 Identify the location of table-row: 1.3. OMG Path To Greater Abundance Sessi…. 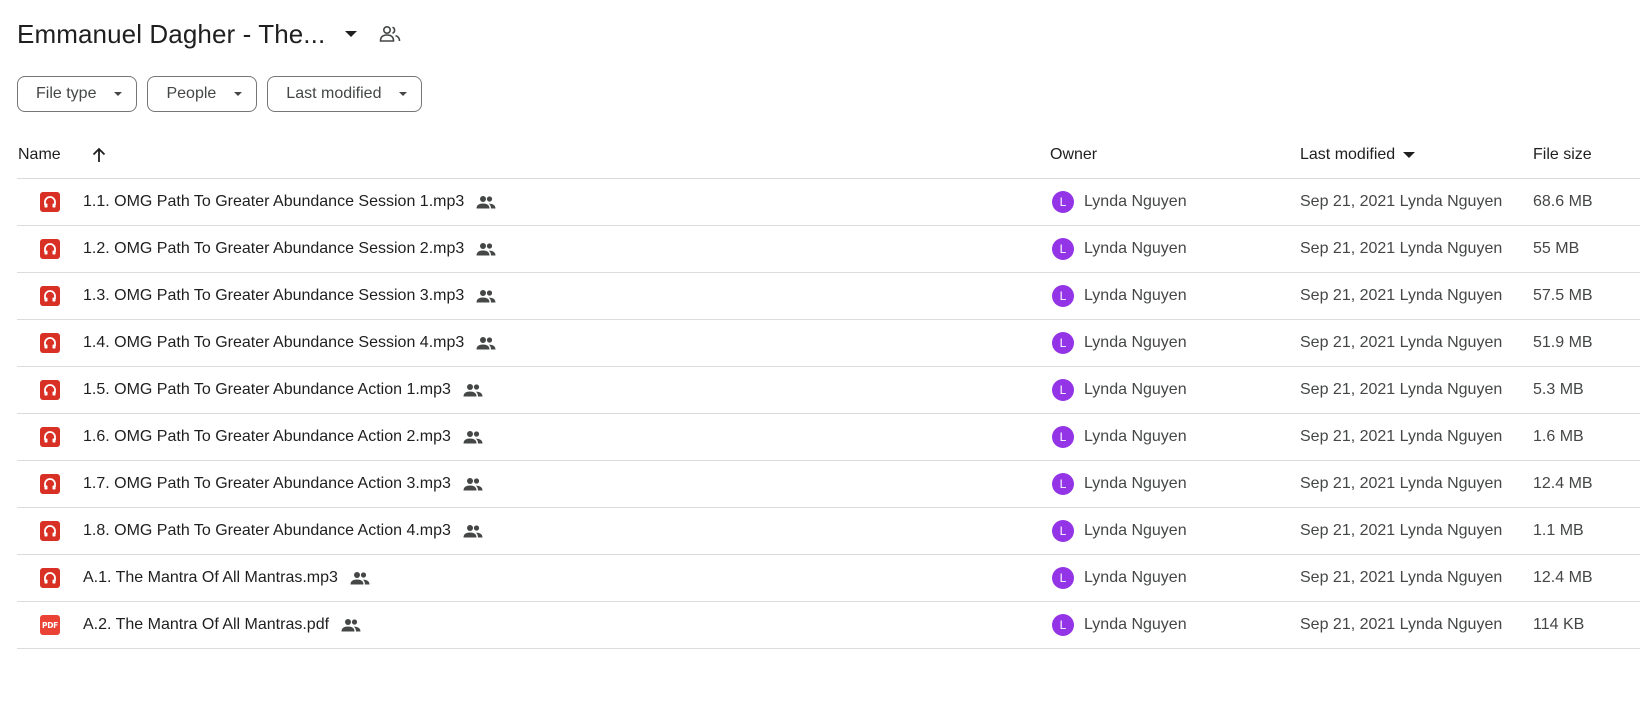
(828, 296).